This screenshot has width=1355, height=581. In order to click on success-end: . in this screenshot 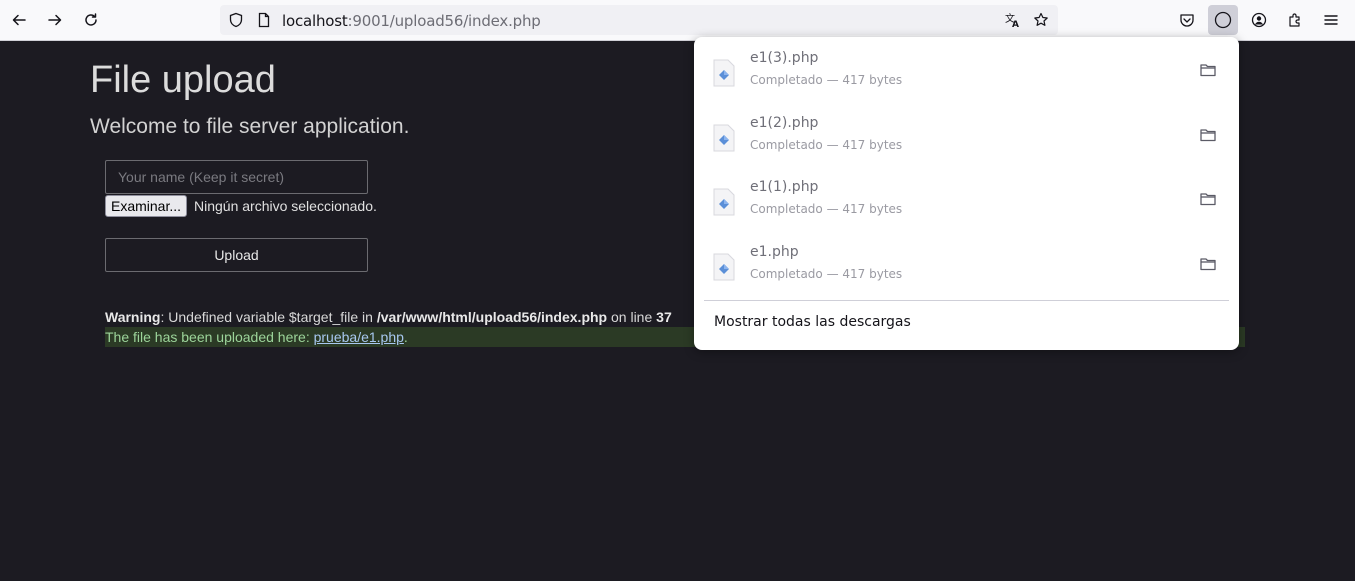, I will do `click(405, 337)`.